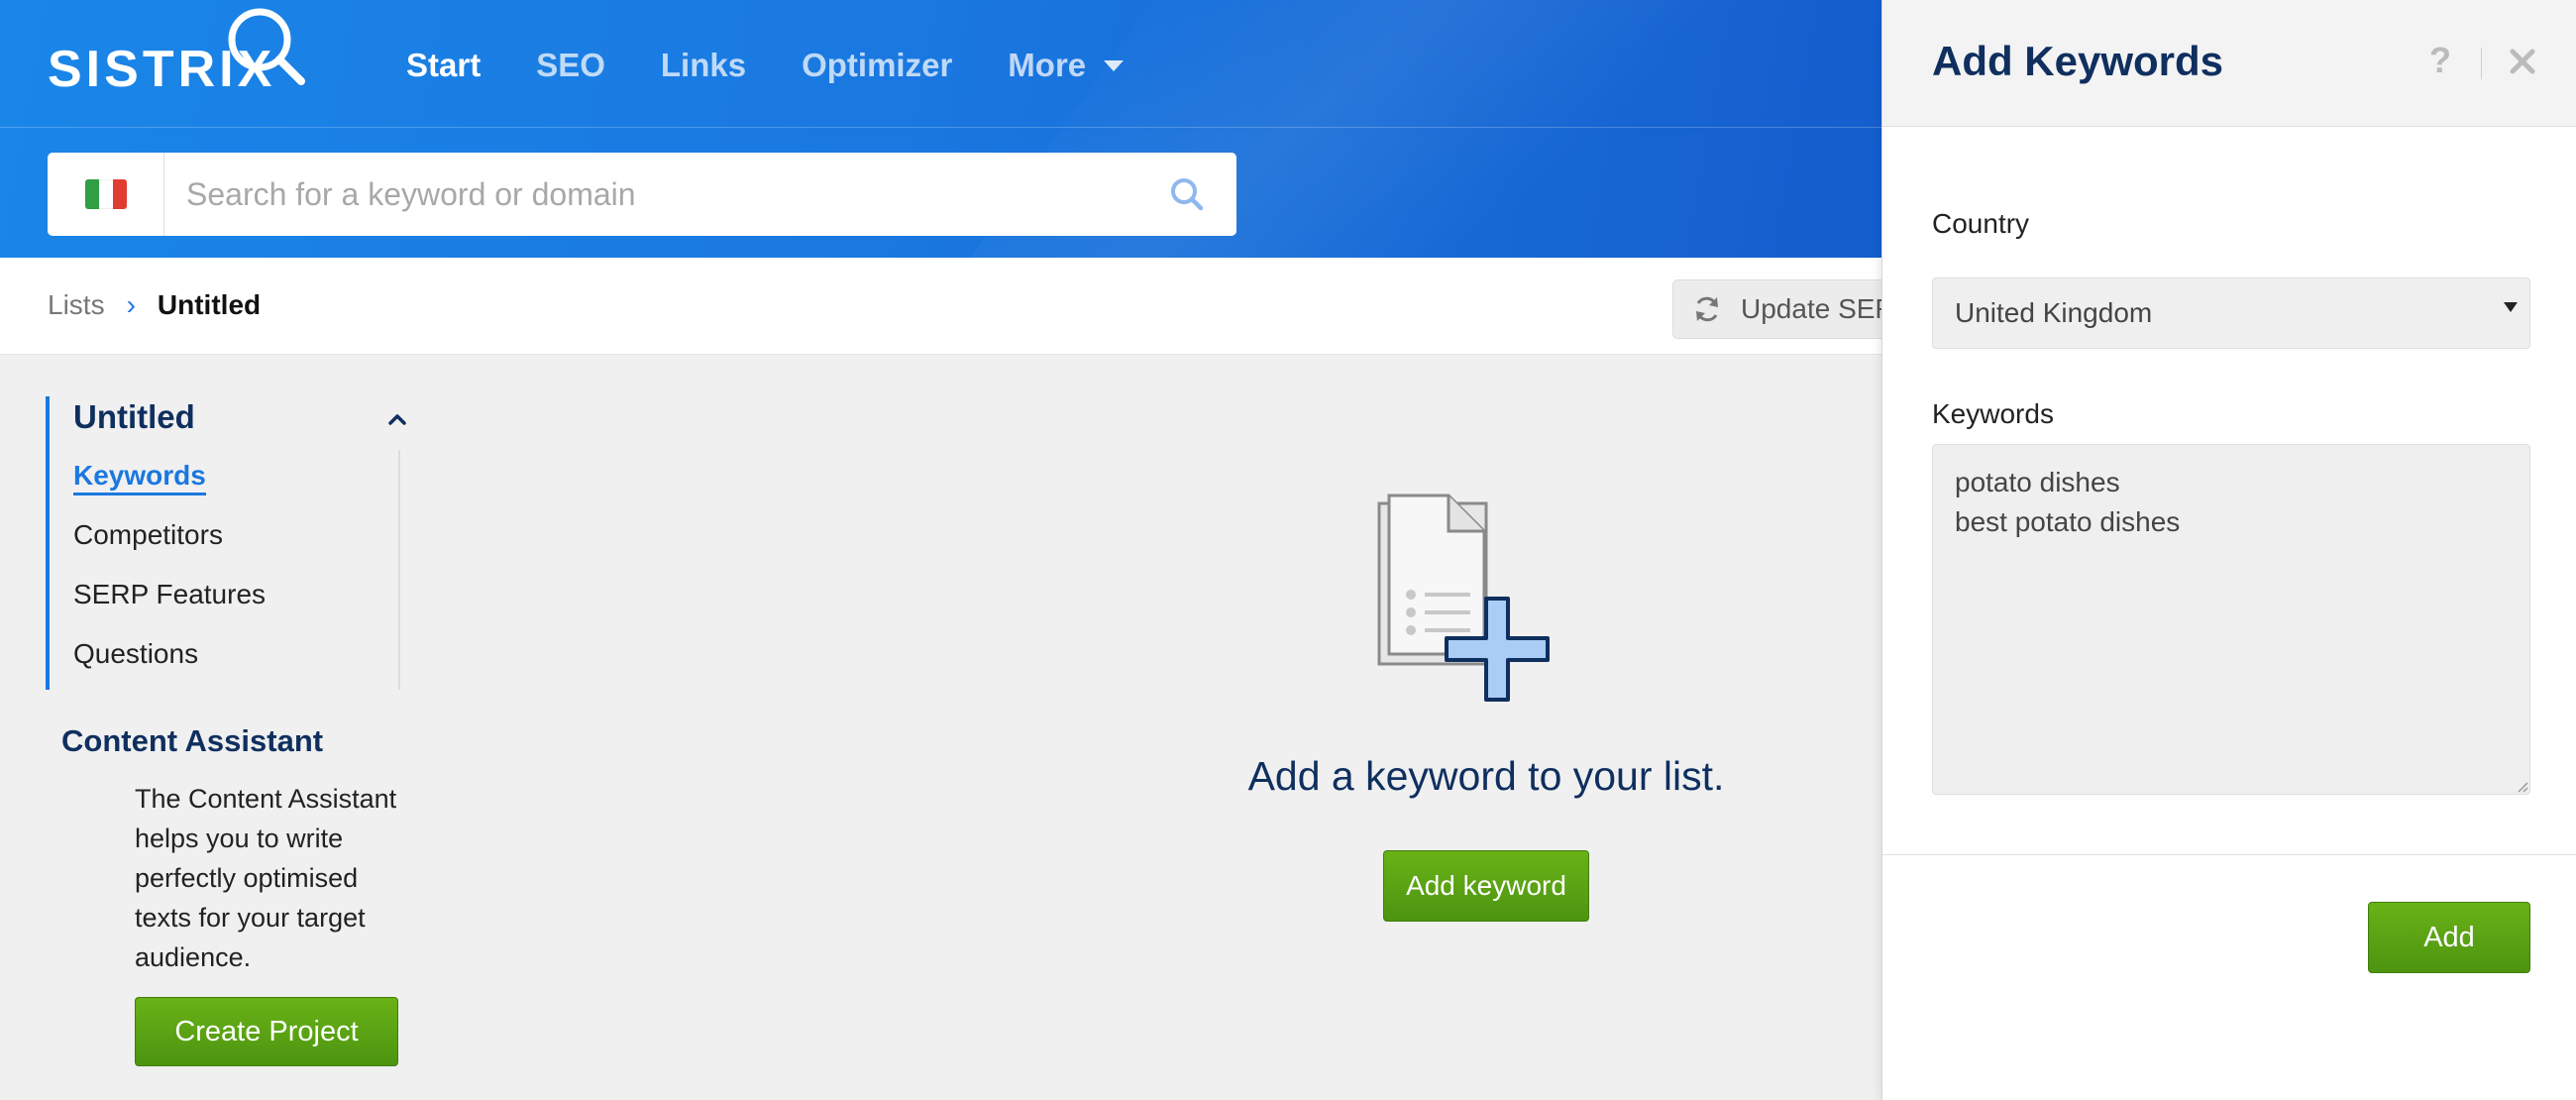 Image resolution: width=2576 pixels, height=1100 pixels. Describe the element at coordinates (2449, 937) in the screenshot. I see `add-button: Add` at that location.